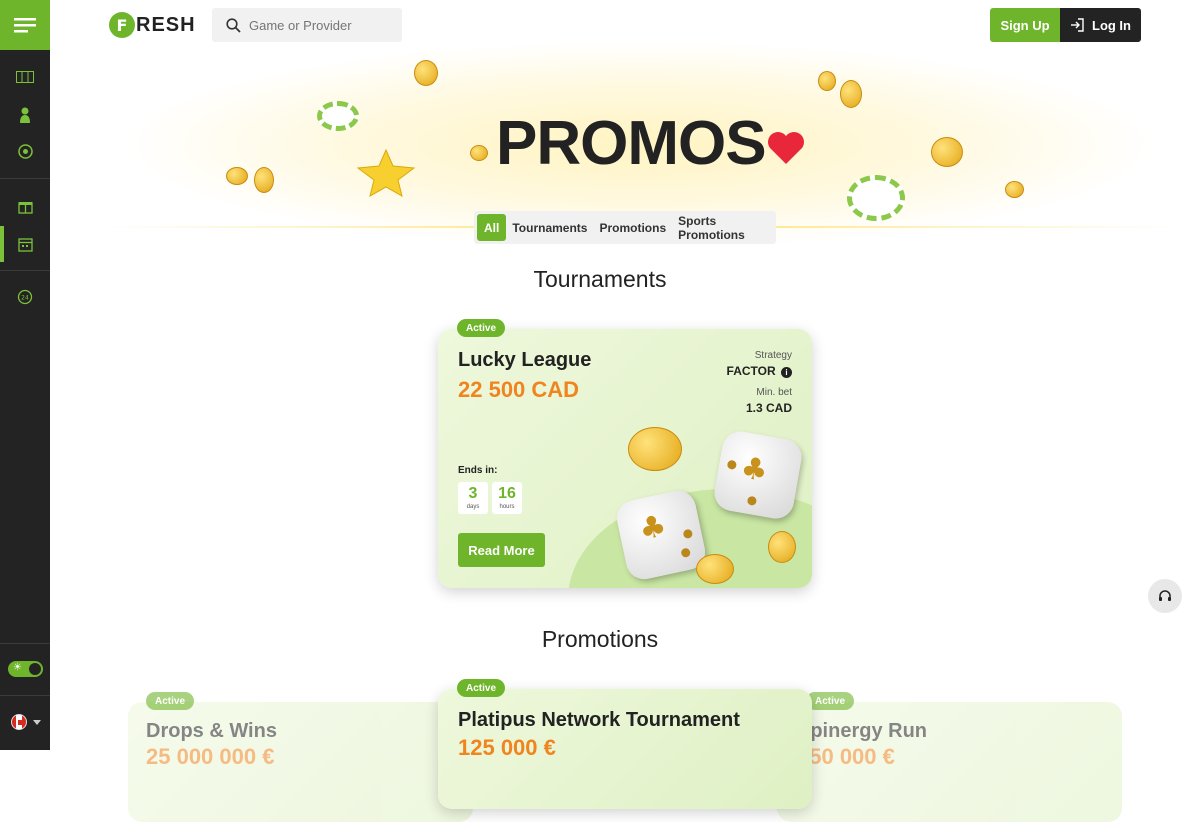 This screenshot has width=1200, height=822. I want to click on chevron-down-icon, so click(37, 722).